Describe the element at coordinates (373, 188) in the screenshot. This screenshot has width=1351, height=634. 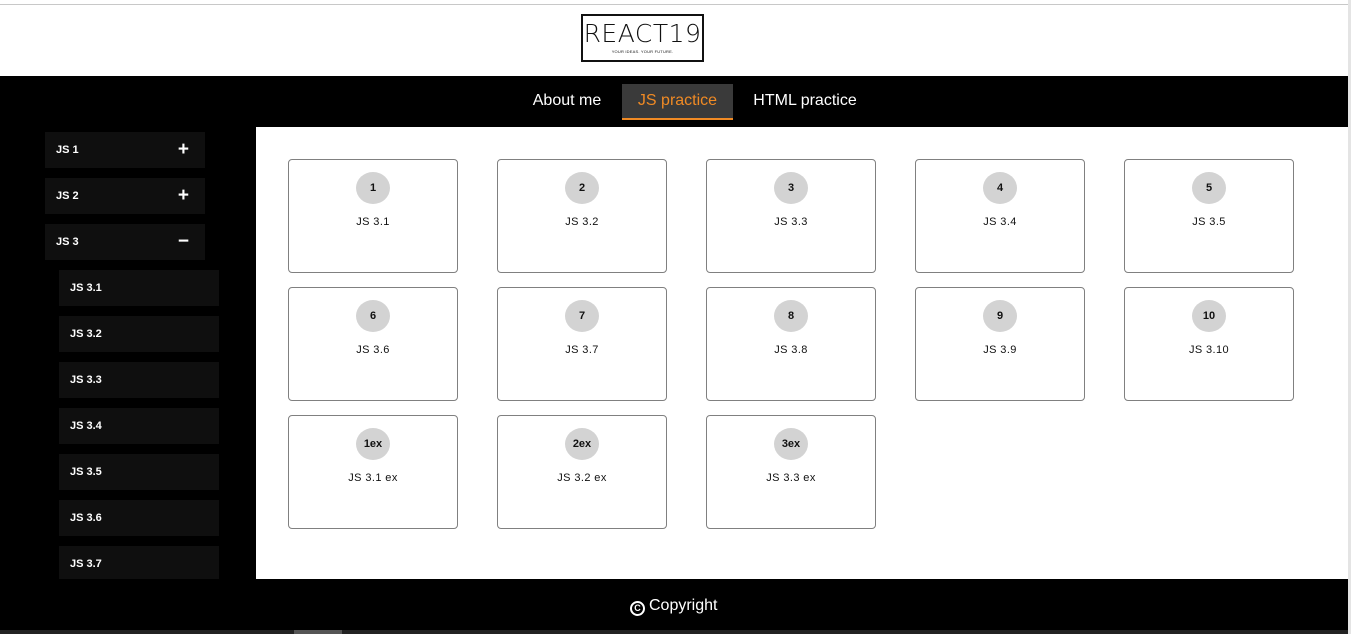
I see `card-number-badge: 1` at that location.